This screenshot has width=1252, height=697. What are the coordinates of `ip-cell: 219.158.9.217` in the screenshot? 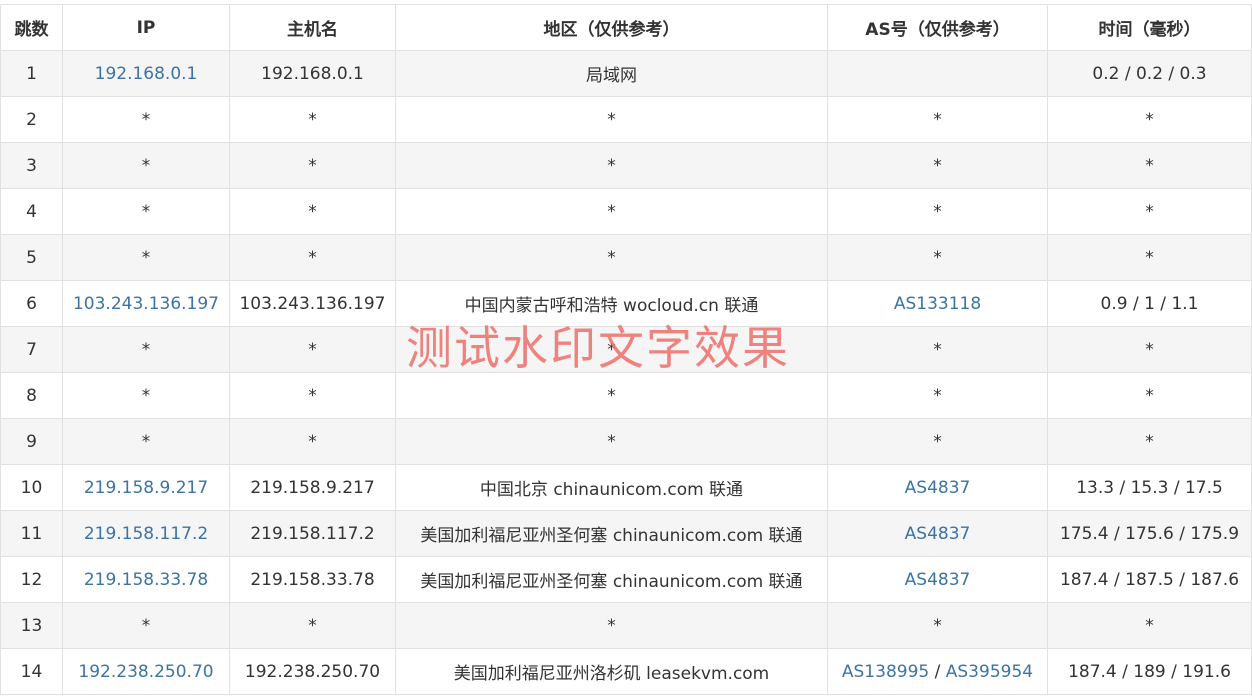 It's located at (146, 487).